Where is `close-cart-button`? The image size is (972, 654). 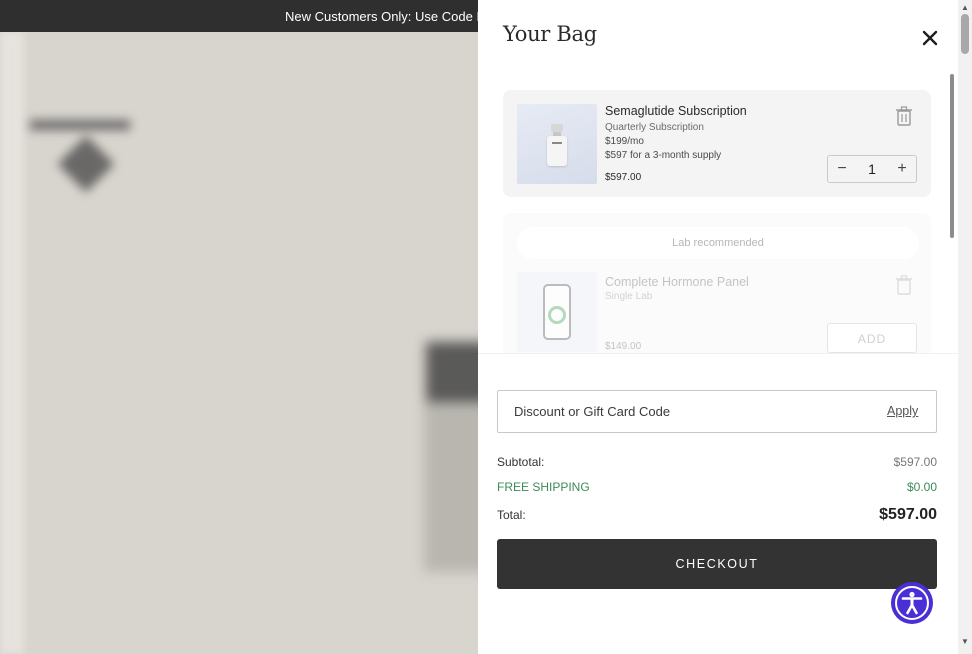 close-cart-button is located at coordinates (930, 38).